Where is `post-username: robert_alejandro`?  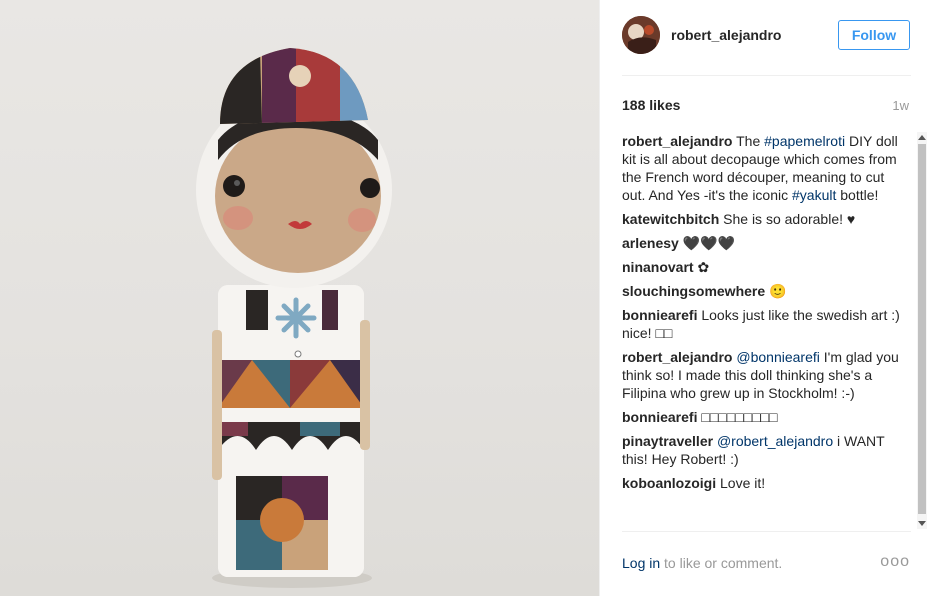
post-username: robert_alejandro is located at coordinates (726, 35).